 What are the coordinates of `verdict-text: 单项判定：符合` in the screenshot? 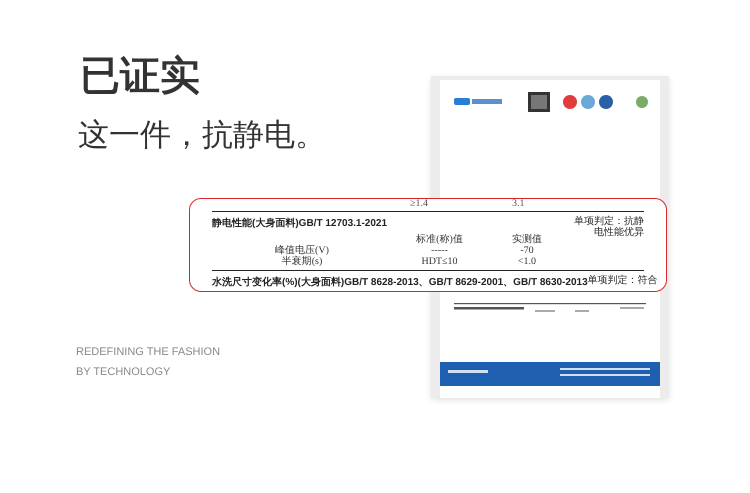 It's located at (623, 280).